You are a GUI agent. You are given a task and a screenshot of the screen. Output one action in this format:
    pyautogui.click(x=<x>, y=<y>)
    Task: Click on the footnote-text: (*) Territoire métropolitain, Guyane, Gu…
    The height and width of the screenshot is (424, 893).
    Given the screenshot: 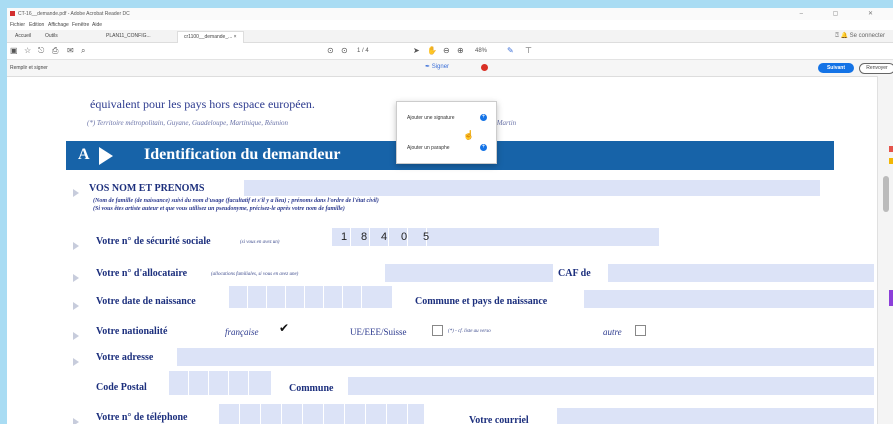 What is the action you would take?
    pyautogui.click(x=187, y=123)
    